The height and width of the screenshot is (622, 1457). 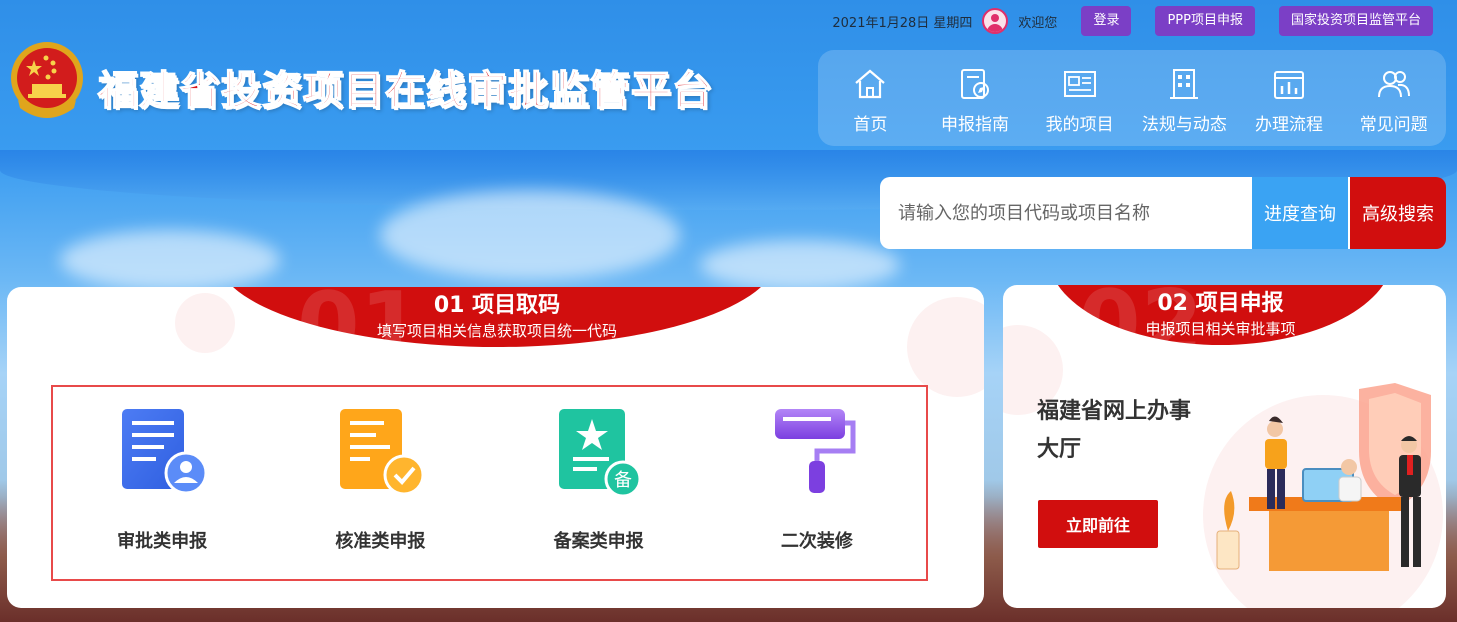 What do you see at coordinates (1114, 430) in the screenshot?
I see `online-hall-title: 福建省网上办事大厅` at bounding box center [1114, 430].